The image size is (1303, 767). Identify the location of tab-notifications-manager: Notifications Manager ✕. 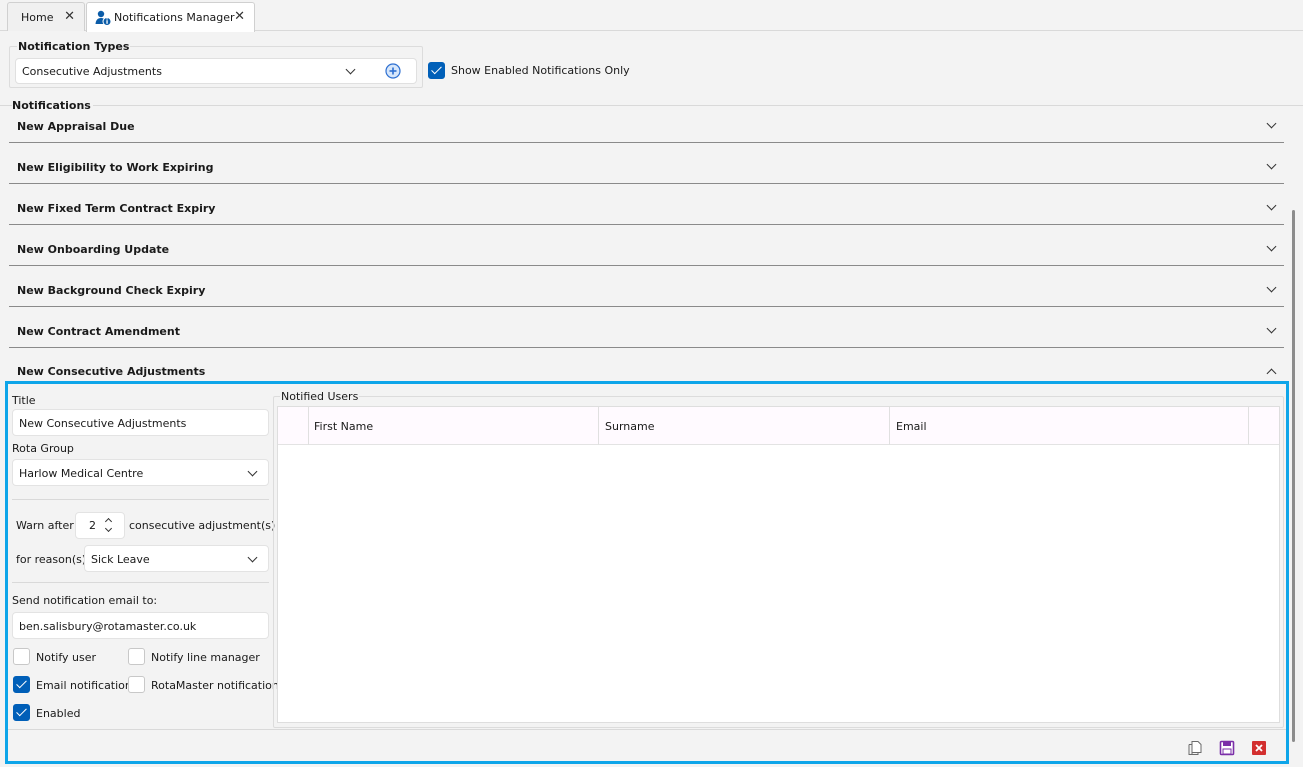
(170, 17).